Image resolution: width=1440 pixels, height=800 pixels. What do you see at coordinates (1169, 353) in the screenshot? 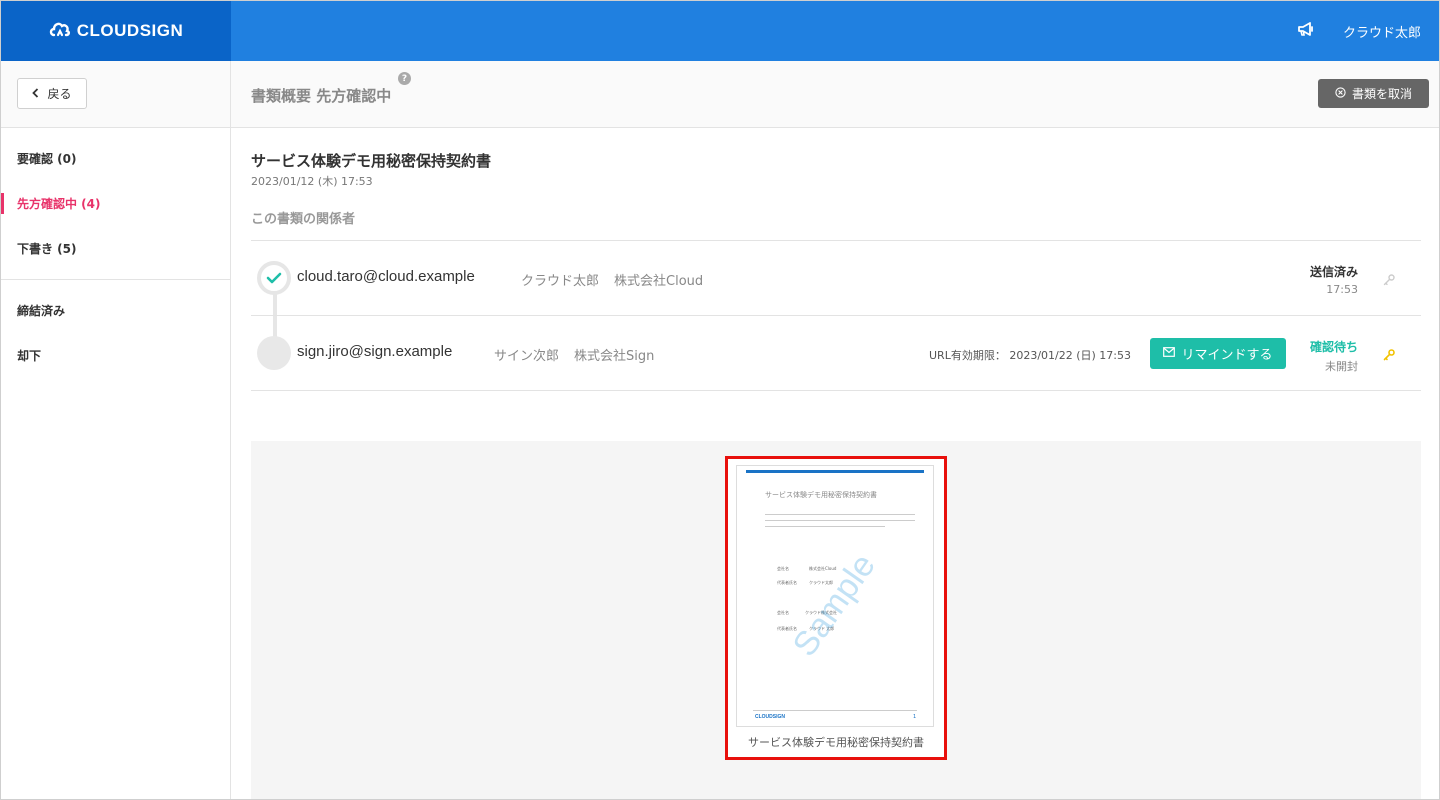
I see `mail-icon` at bounding box center [1169, 353].